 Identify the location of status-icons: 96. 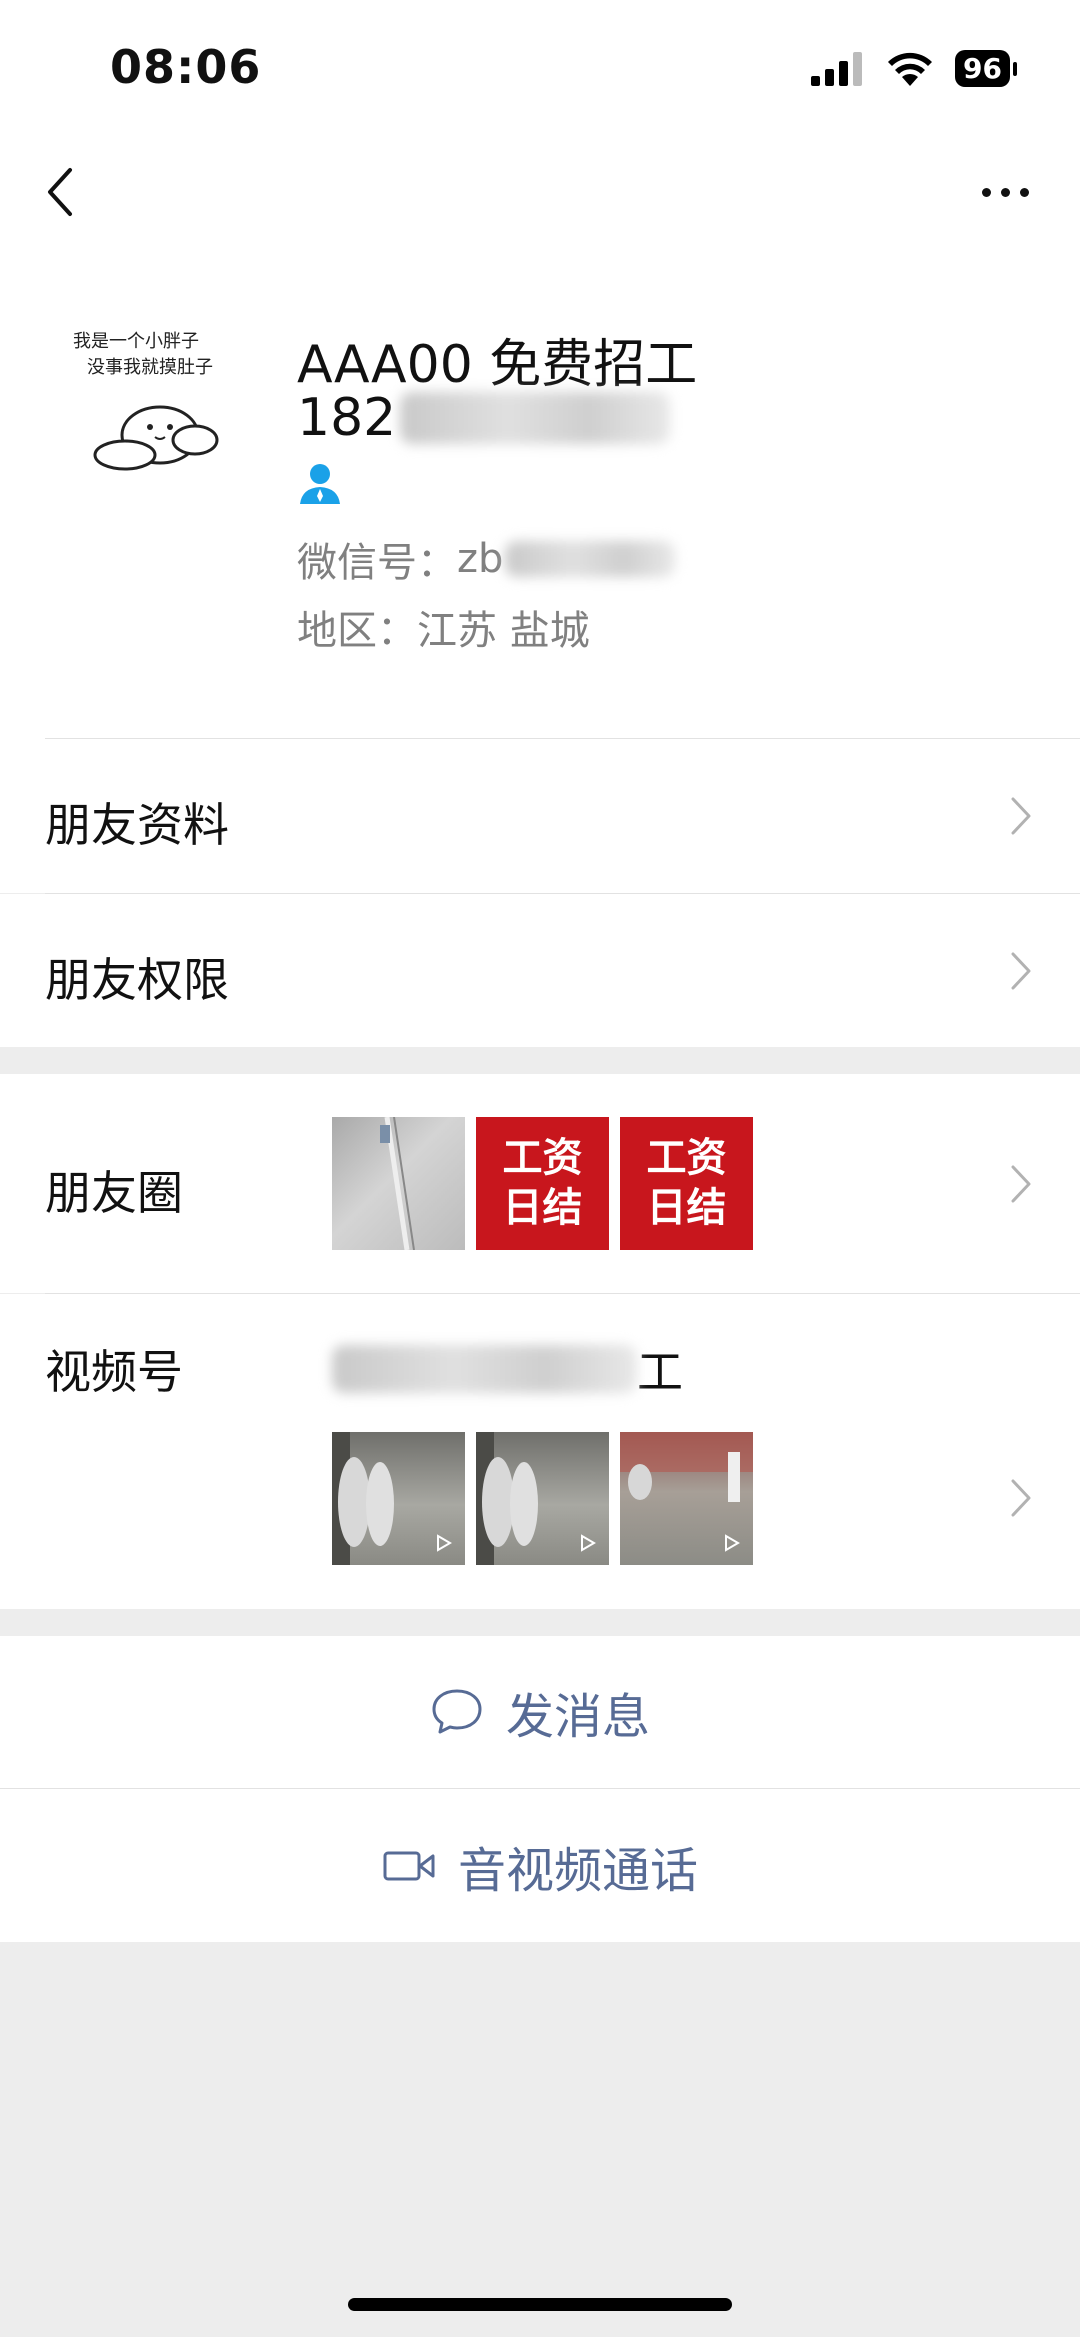
(914, 68).